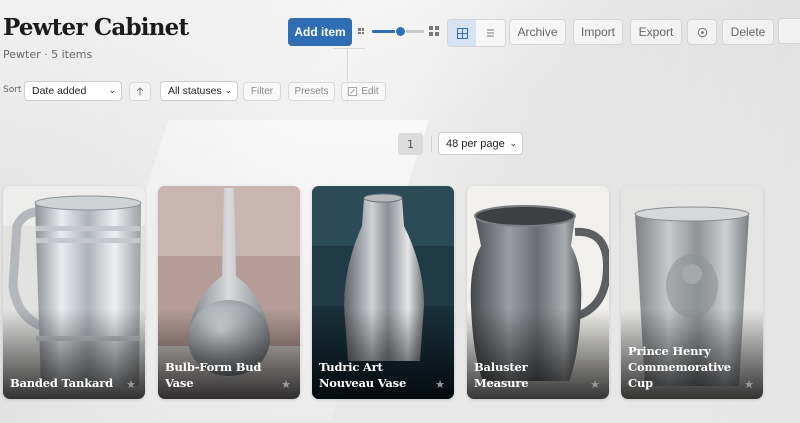  What do you see at coordinates (679, 367) in the screenshot?
I see `item-name: Prince Henry Commemorative Cup` at bounding box center [679, 367].